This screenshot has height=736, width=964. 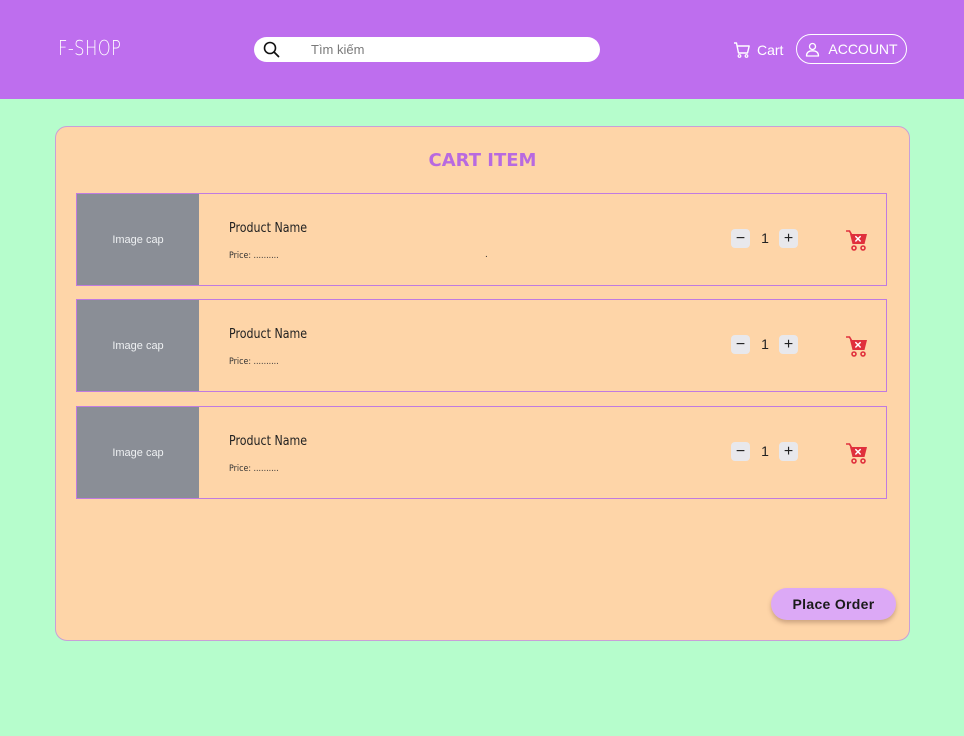 I want to click on header: F-SHOP Cart ACCOUNT, so click(x=482, y=49).